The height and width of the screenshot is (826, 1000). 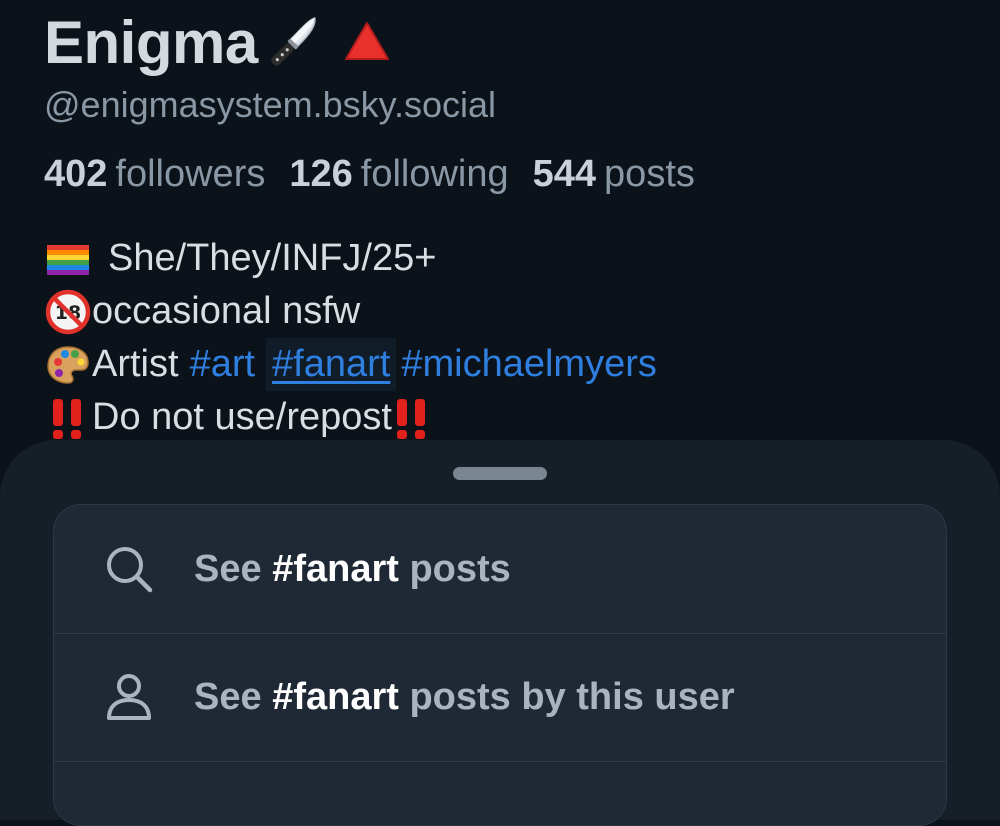 I want to click on kitchen-knife-icon, so click(x=295, y=42).